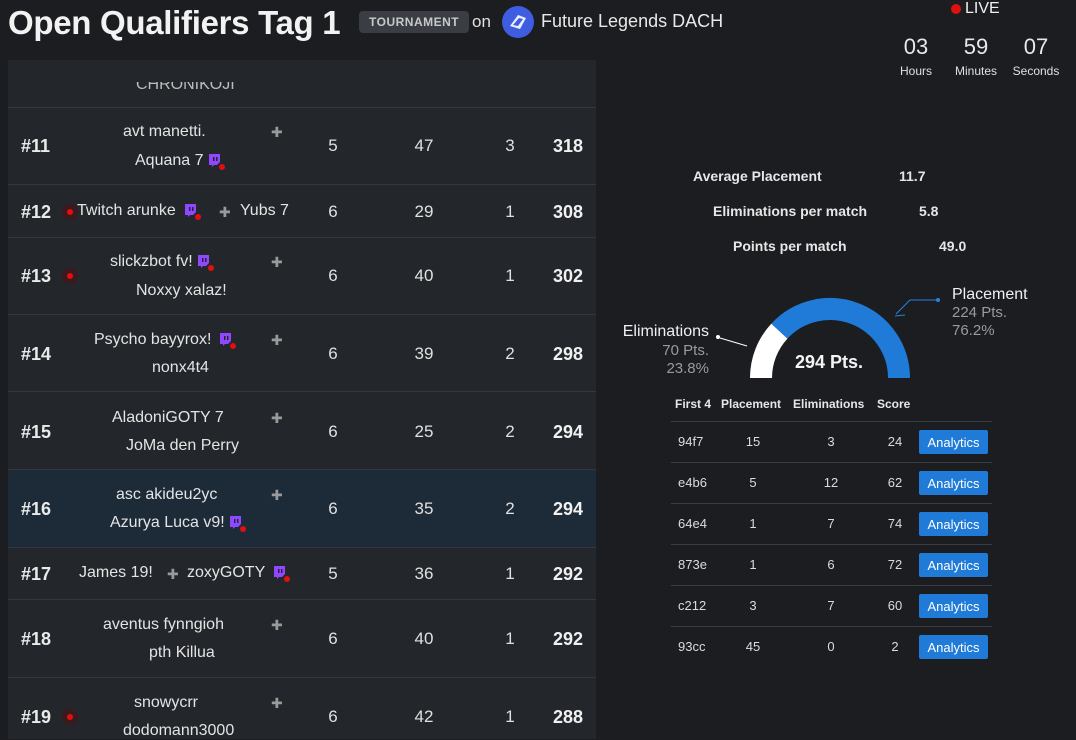 The width and height of the screenshot is (1076, 740). Describe the element at coordinates (481, 21) in the screenshot. I see `on-text: on` at that location.